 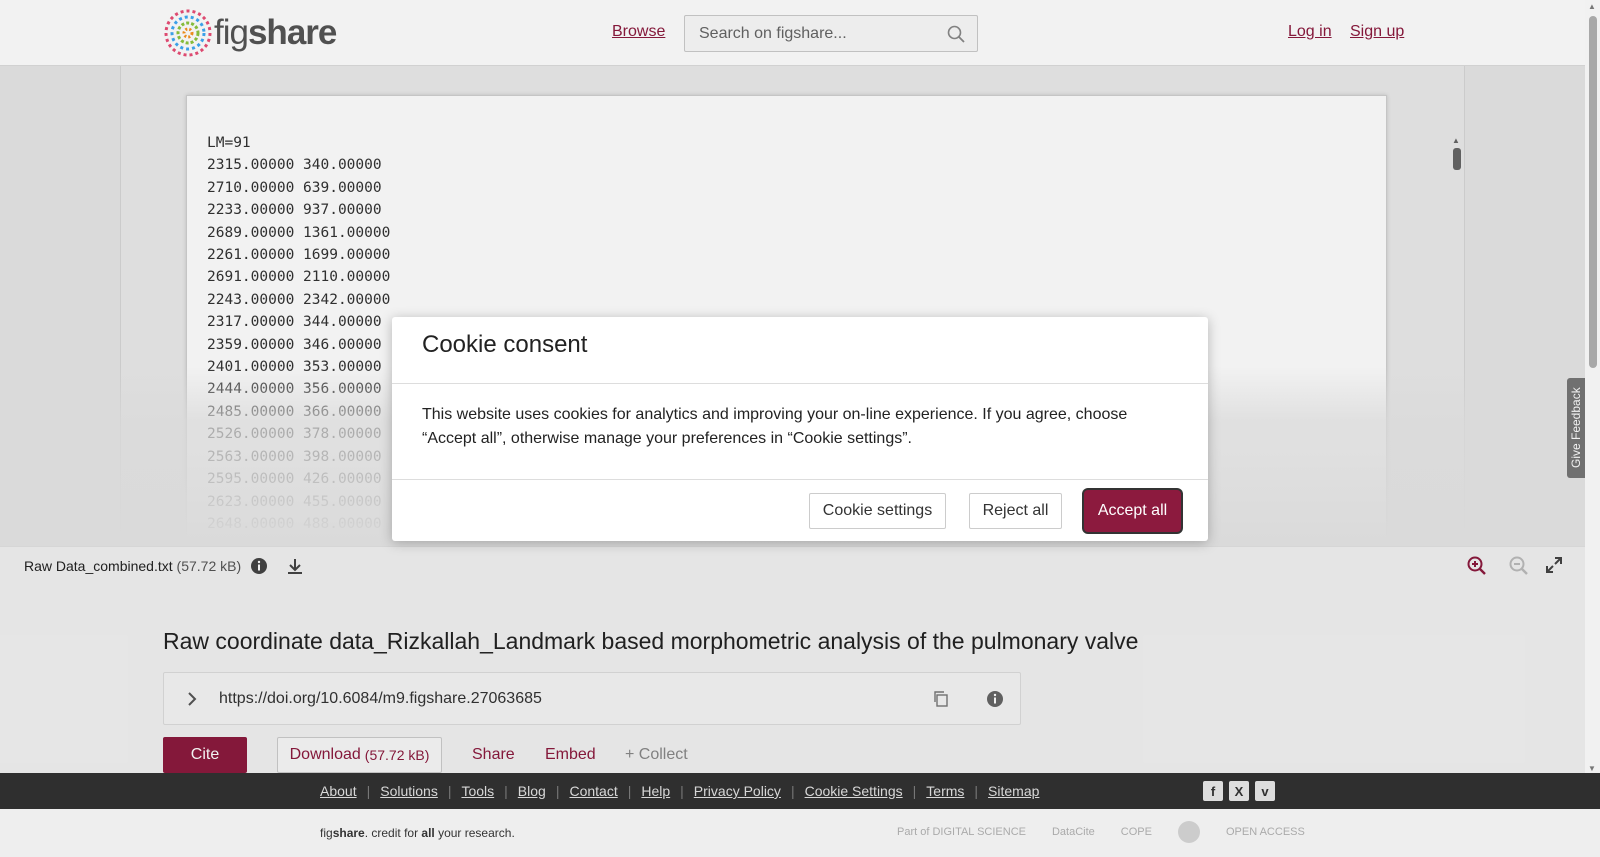 I want to click on document-line: 2315.00000 340.00000, so click(x=294, y=165).